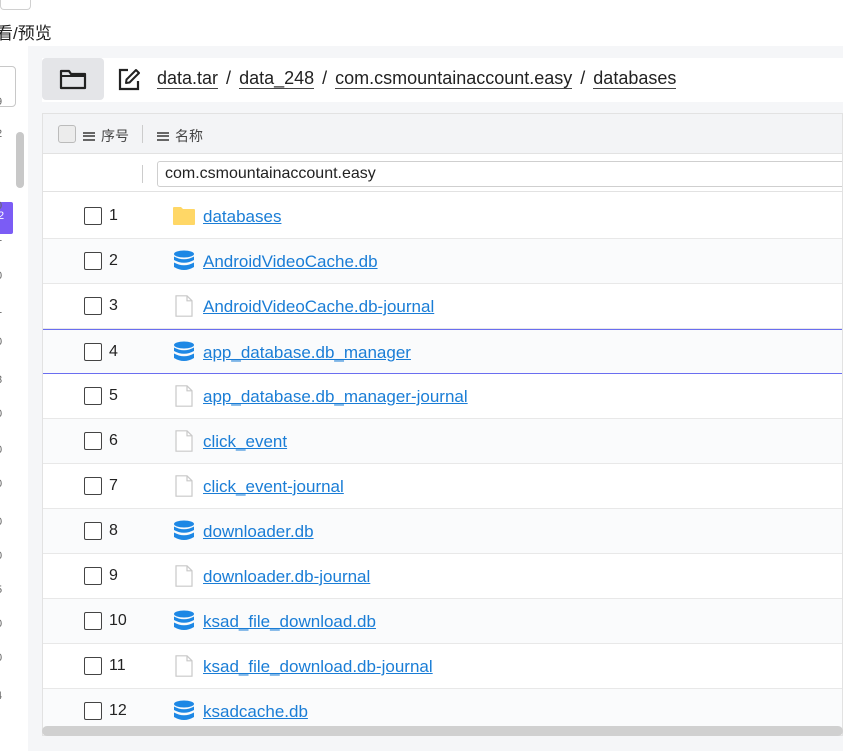 This screenshot has height=751, width=843. I want to click on file-name-link: databases, so click(242, 217).